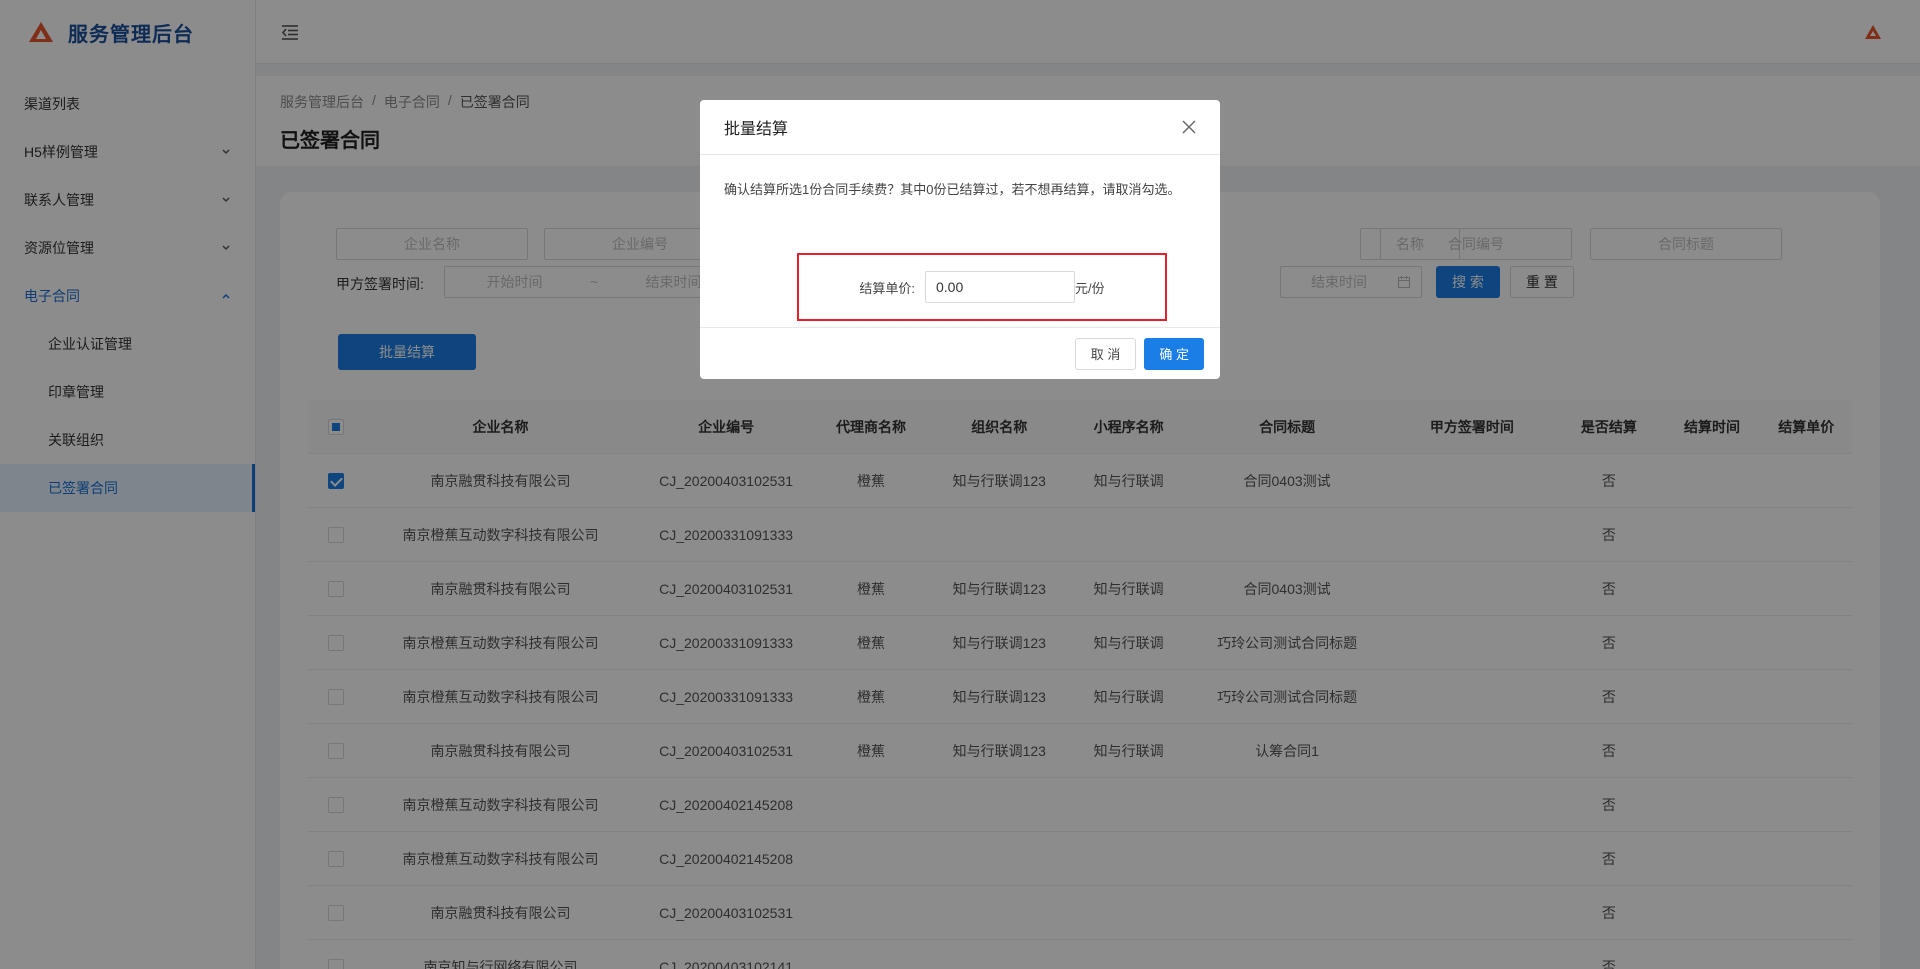 Image resolution: width=1920 pixels, height=969 pixels. What do you see at coordinates (960, 127) in the screenshot?
I see `modal-header: 批量结算` at bounding box center [960, 127].